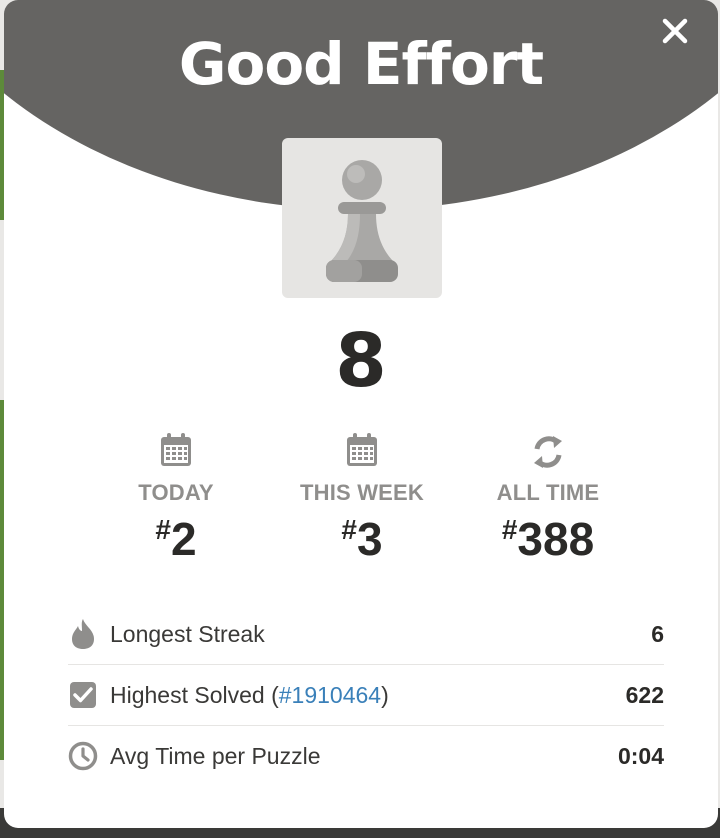 The image size is (720, 838). Describe the element at coordinates (362, 539) in the screenshot. I see `rank-value: #3` at that location.